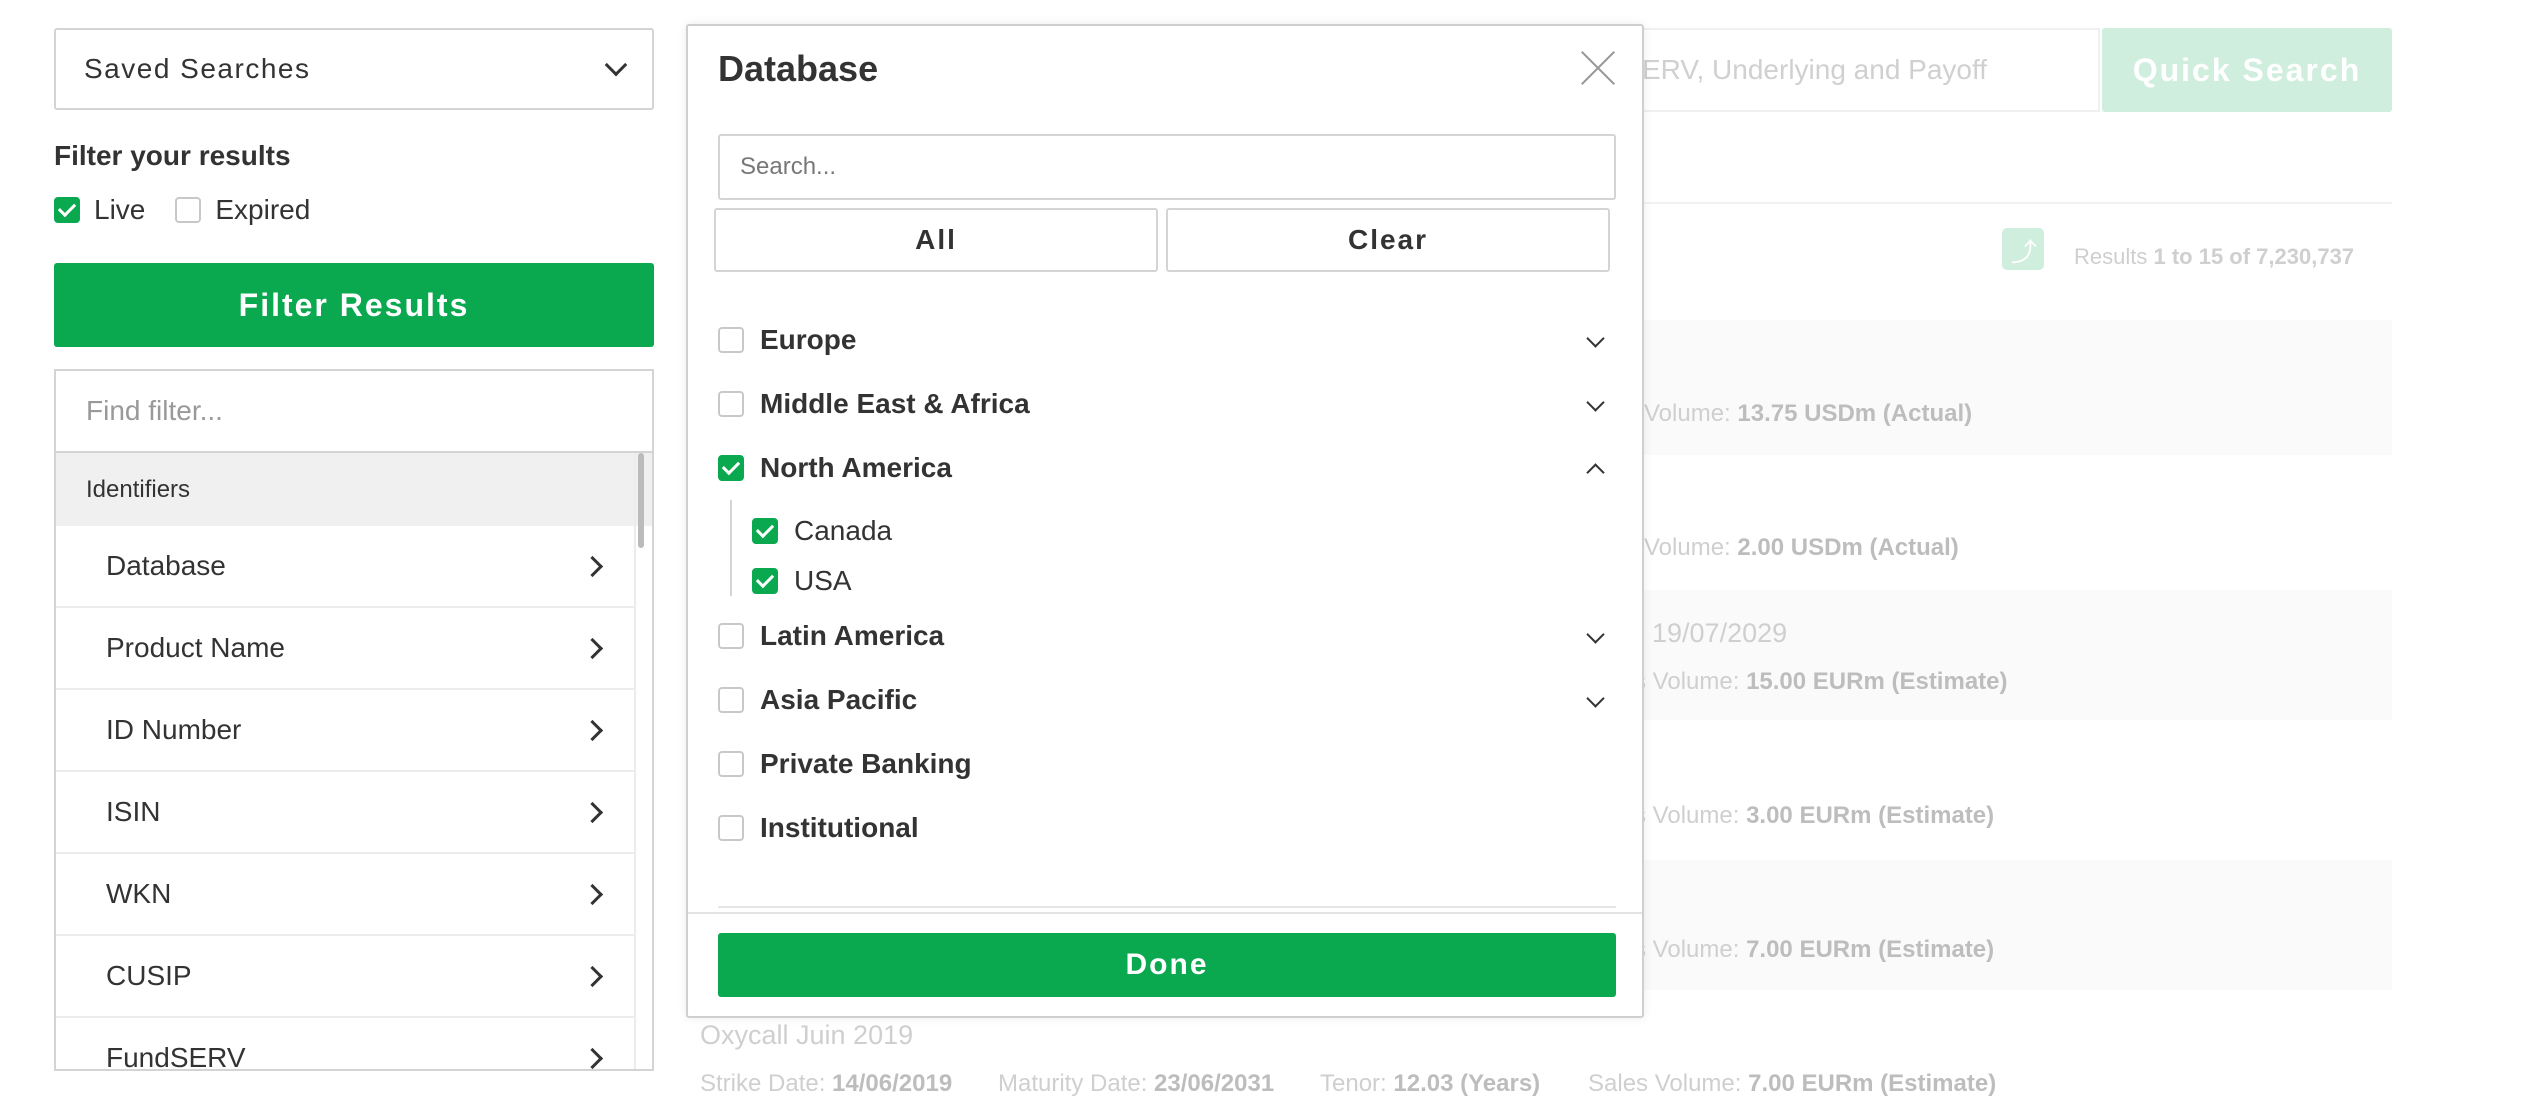  Describe the element at coordinates (839, 699) in the screenshot. I see `region-label: Asia Pacific` at that location.